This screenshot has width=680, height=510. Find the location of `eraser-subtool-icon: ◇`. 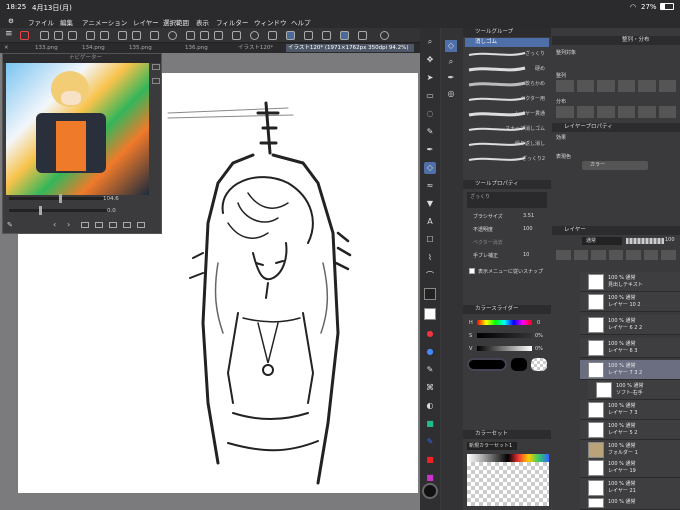

eraser-subtool-icon: ◇ is located at coordinates (451, 46).